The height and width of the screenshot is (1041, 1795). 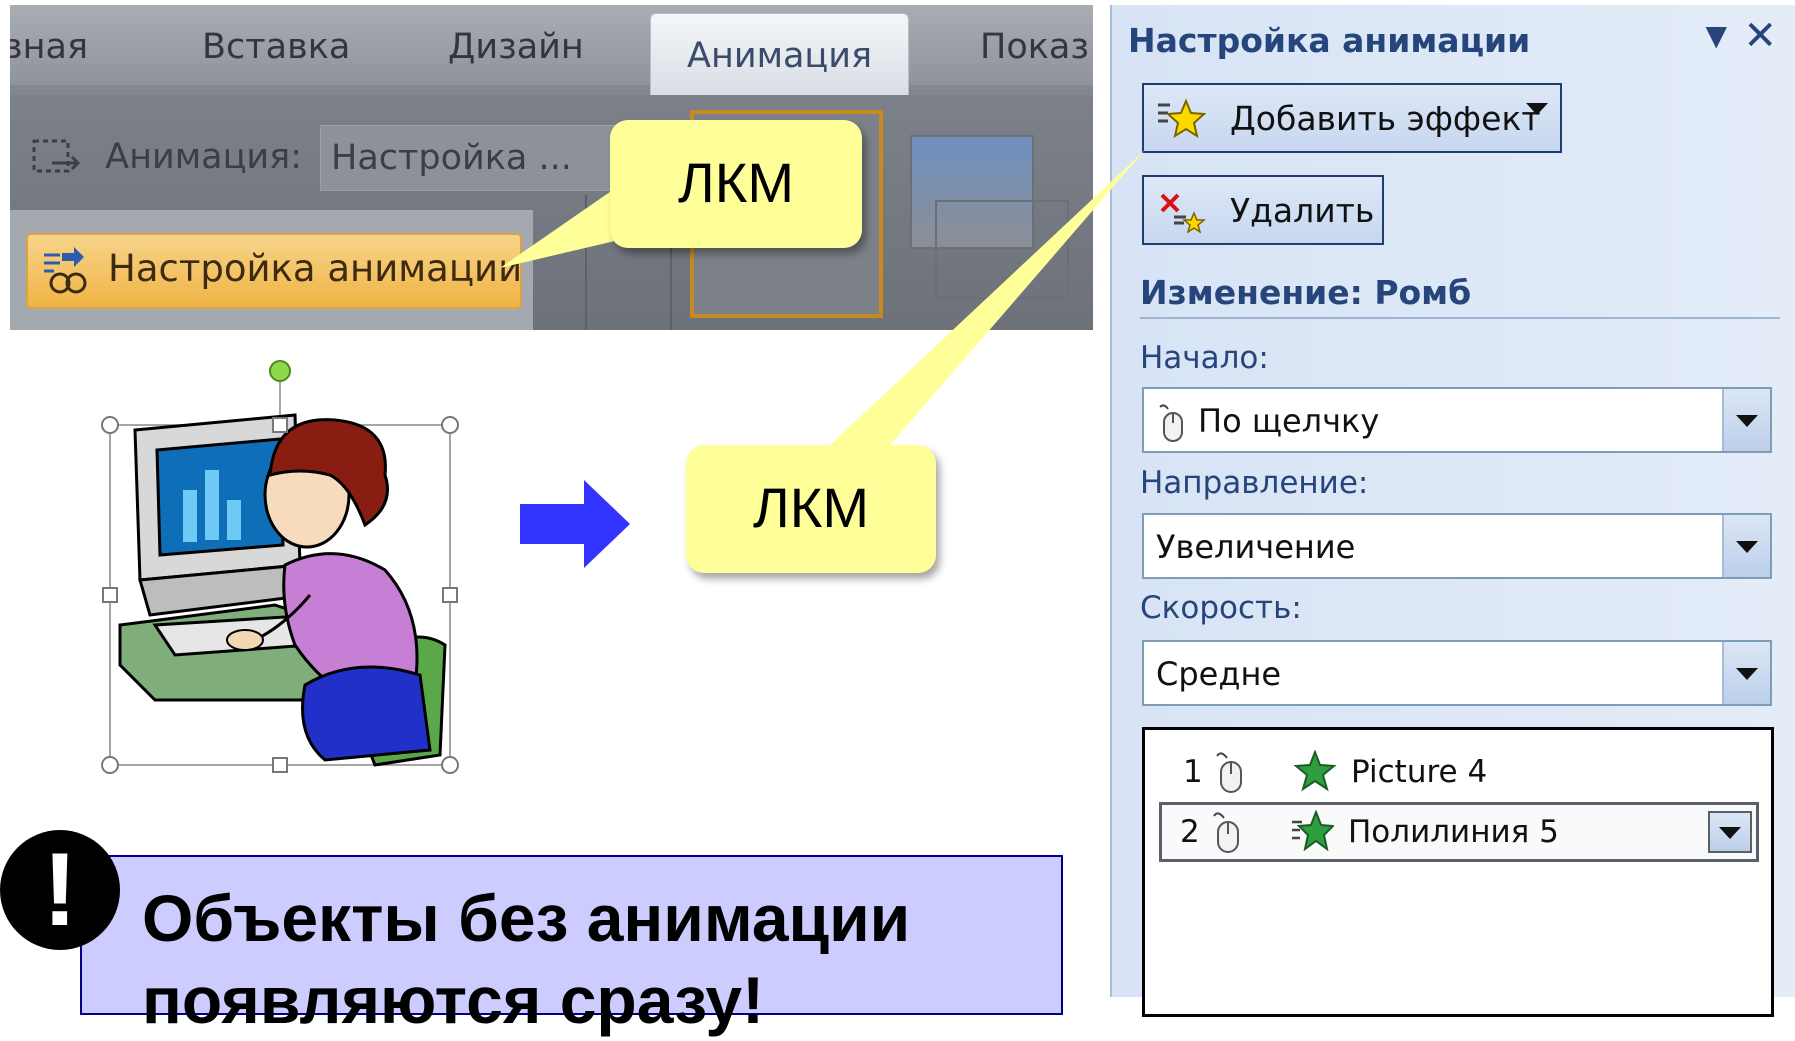 I want to click on custom-animation-button: Настройка анимации, so click(x=274, y=271).